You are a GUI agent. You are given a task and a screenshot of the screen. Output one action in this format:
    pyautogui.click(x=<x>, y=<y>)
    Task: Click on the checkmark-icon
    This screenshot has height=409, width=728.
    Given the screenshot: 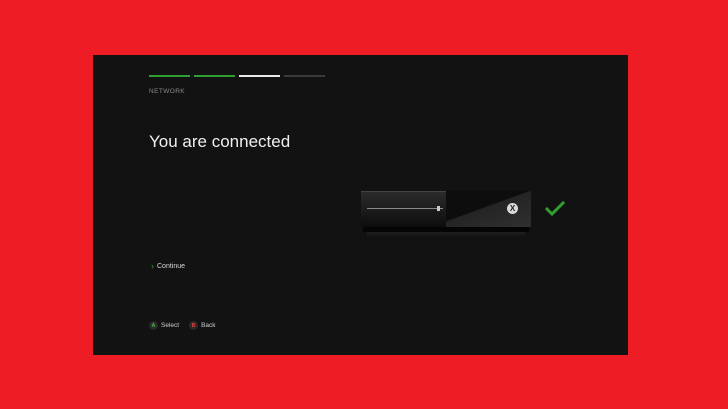 What is the action you would take?
    pyautogui.click(x=555, y=209)
    